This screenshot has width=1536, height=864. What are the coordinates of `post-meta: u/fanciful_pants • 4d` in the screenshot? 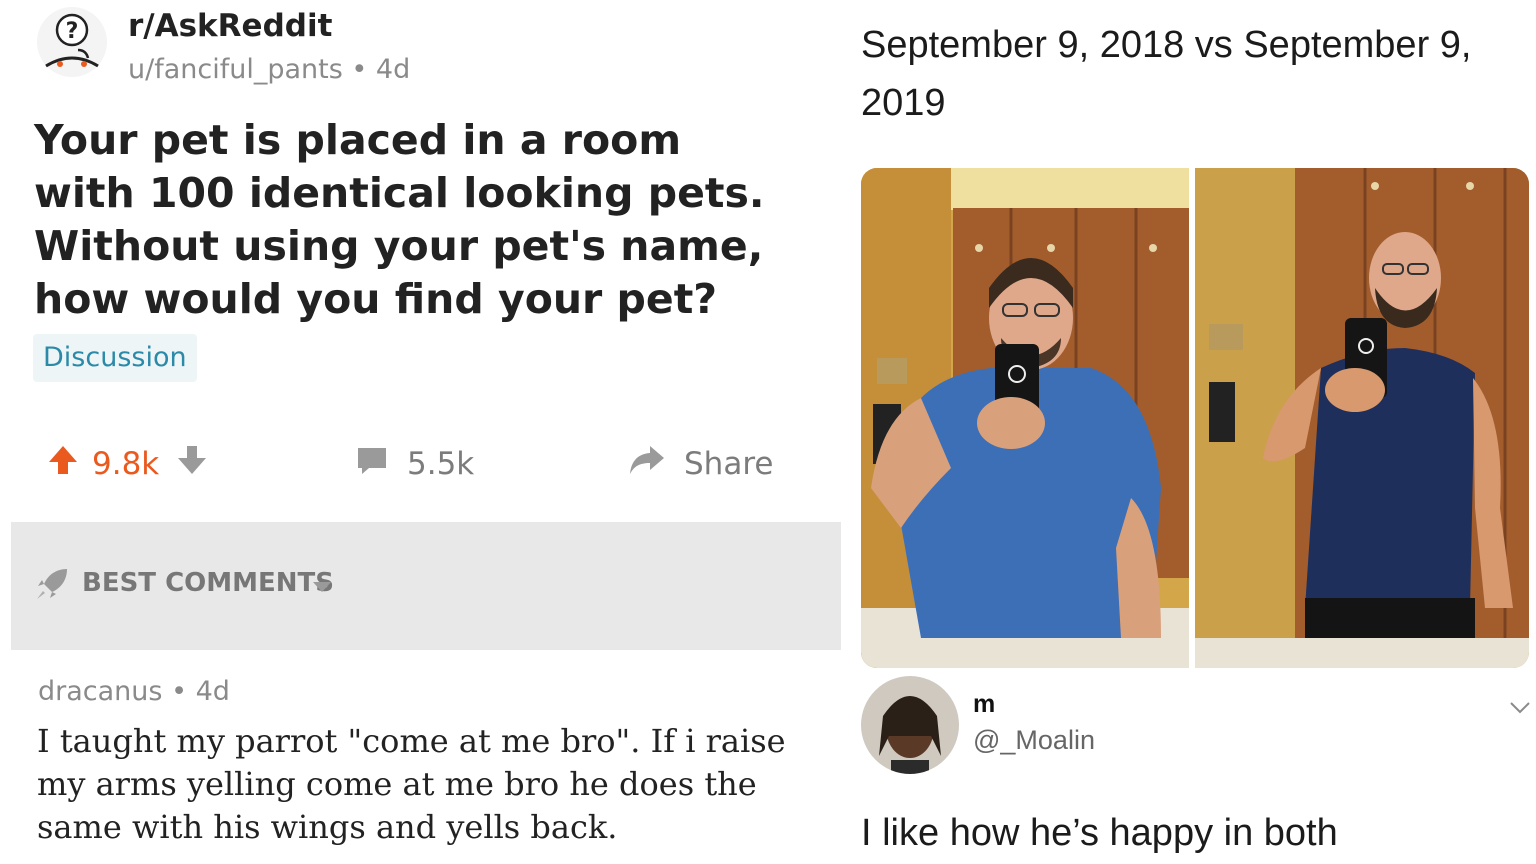 It's located at (269, 69).